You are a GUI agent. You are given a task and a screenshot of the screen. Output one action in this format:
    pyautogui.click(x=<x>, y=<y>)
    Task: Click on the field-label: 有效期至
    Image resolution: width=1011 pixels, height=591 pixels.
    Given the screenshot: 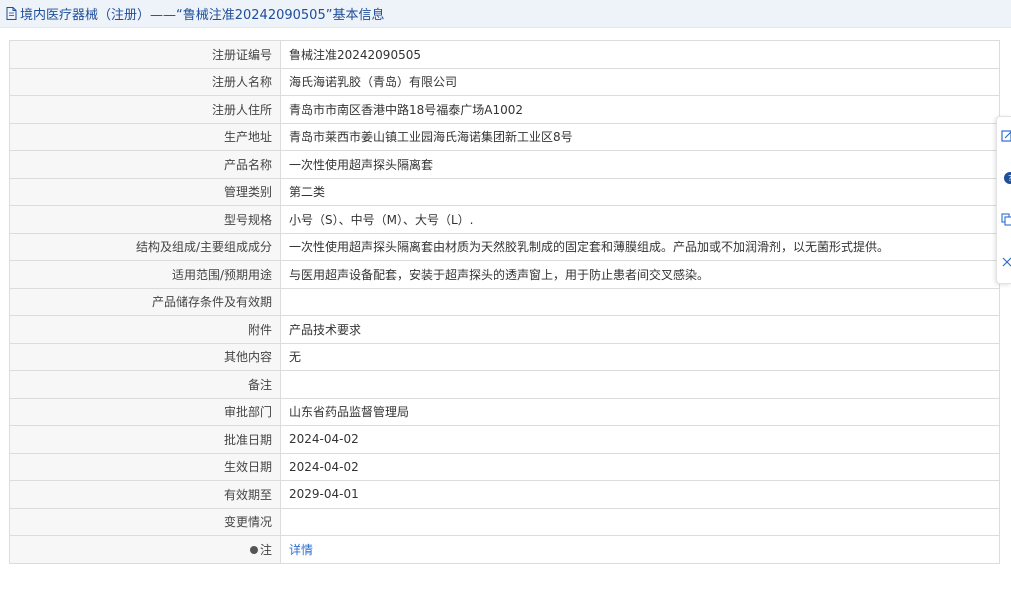 What is the action you would take?
    pyautogui.click(x=145, y=494)
    